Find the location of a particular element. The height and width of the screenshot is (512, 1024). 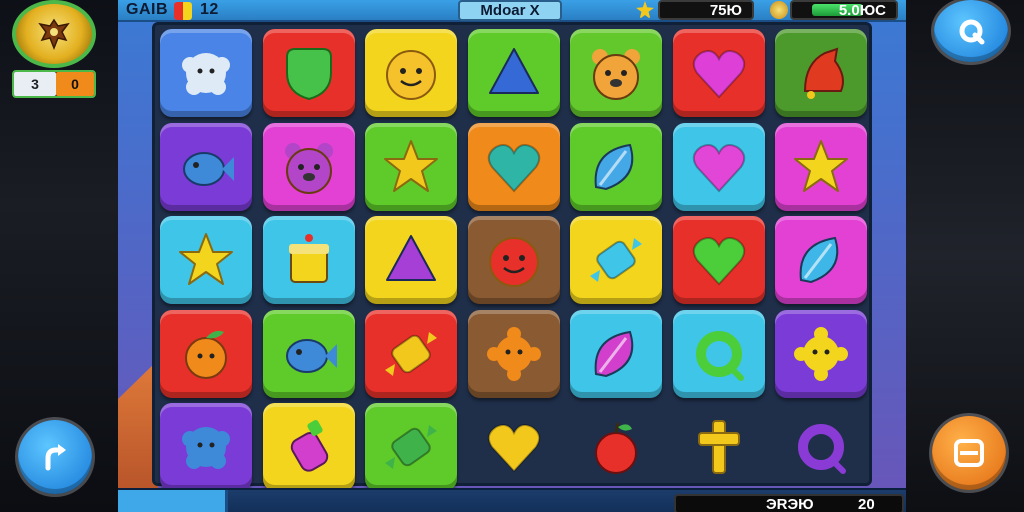

moves-value: 75Ю is located at coordinates (725, 10).